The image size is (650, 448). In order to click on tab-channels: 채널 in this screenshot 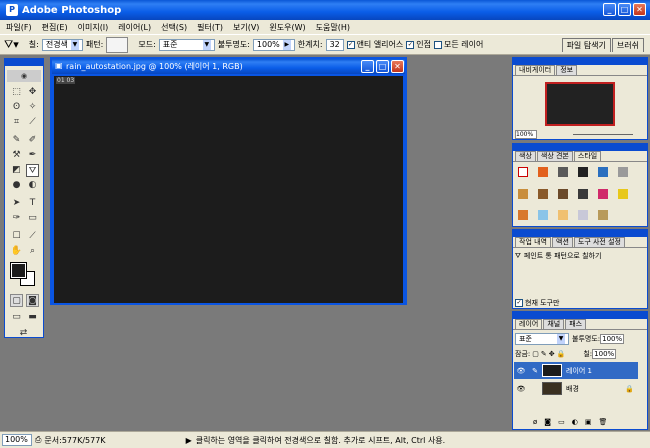, I will do `click(554, 324)`.